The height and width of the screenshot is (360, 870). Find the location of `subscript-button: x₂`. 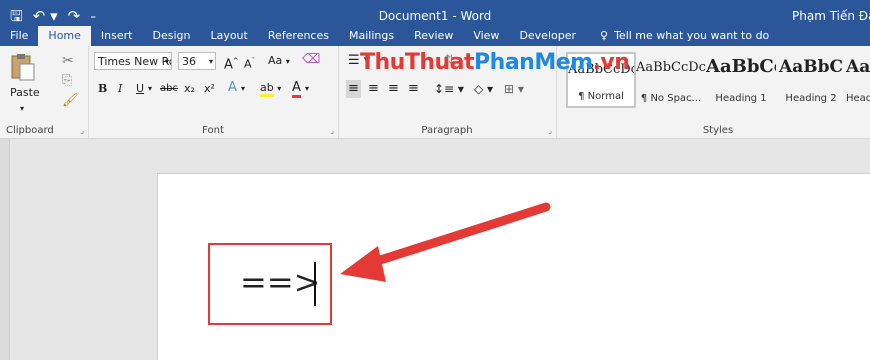

subscript-button: x₂ is located at coordinates (189, 89).